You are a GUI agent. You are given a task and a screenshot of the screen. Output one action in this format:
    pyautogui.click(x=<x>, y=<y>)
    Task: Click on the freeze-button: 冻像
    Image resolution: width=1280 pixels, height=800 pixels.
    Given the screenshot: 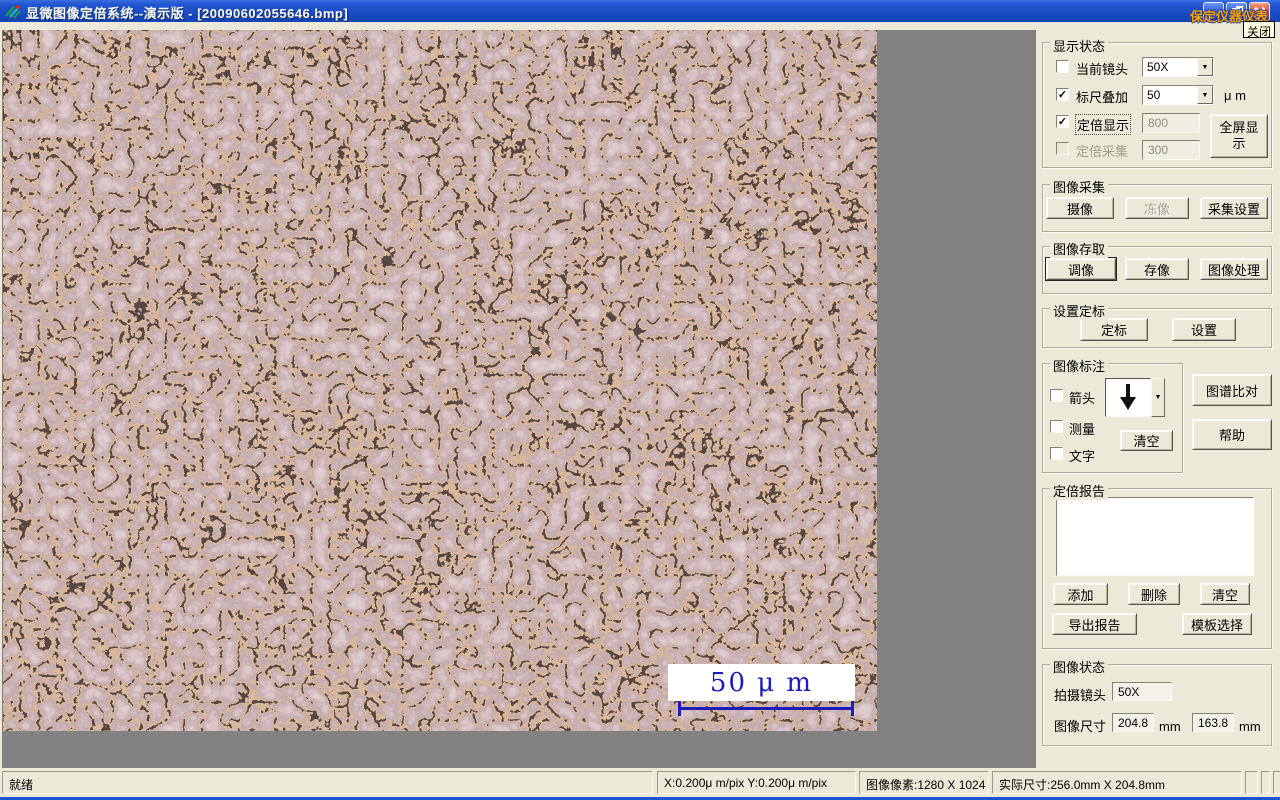 What is the action you would take?
    pyautogui.click(x=1157, y=208)
    